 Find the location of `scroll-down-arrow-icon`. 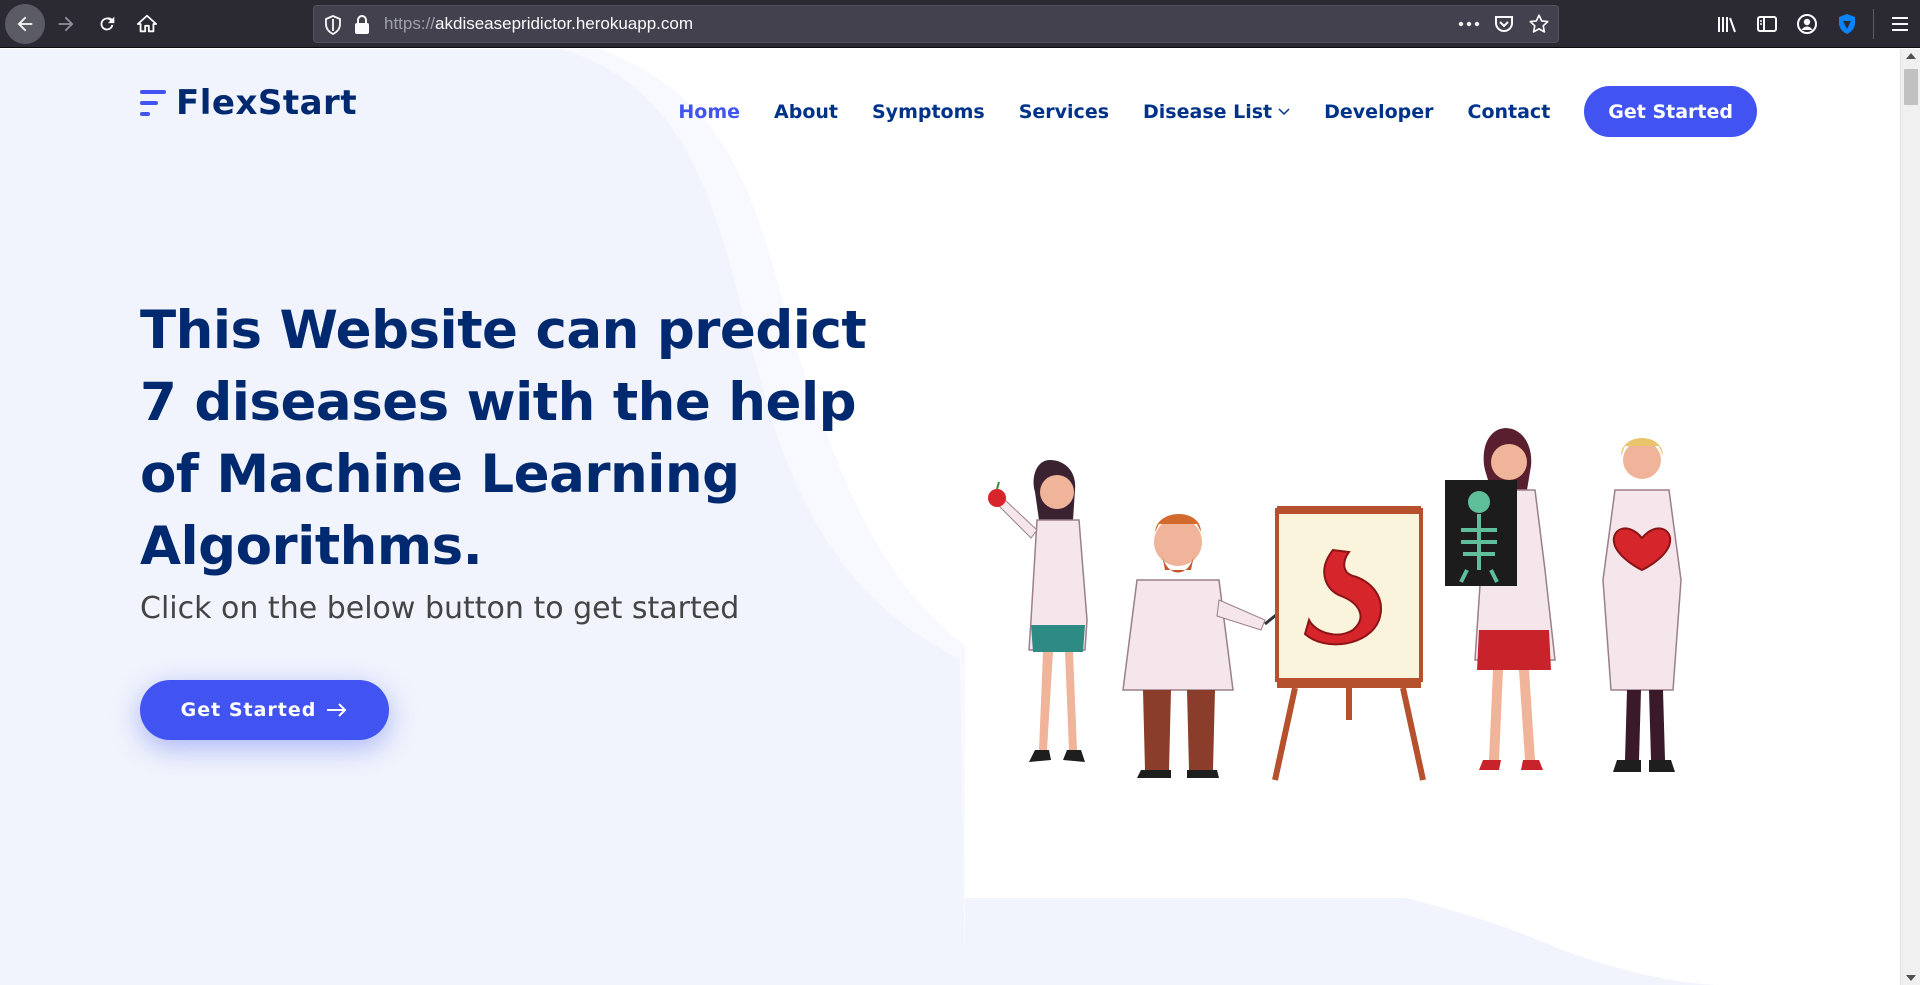

scroll-down-arrow-icon is located at coordinates (1911, 978).